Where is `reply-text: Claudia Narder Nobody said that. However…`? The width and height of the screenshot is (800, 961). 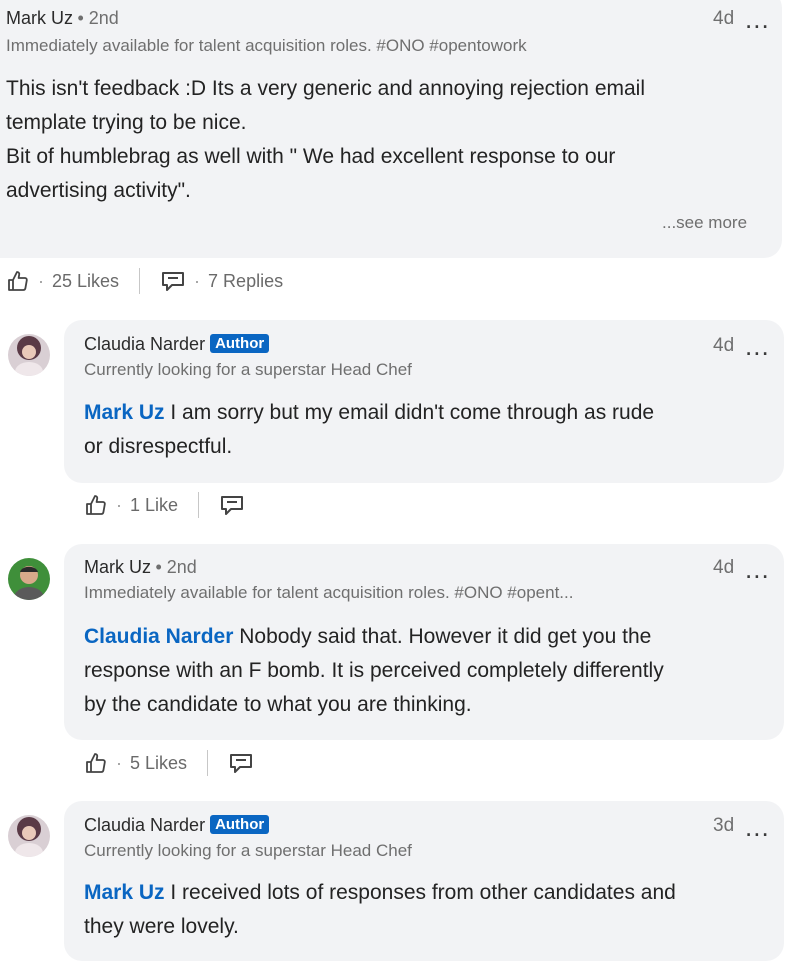 reply-text: Claudia Narder Nobody said that. However… is located at coordinates (429, 671).